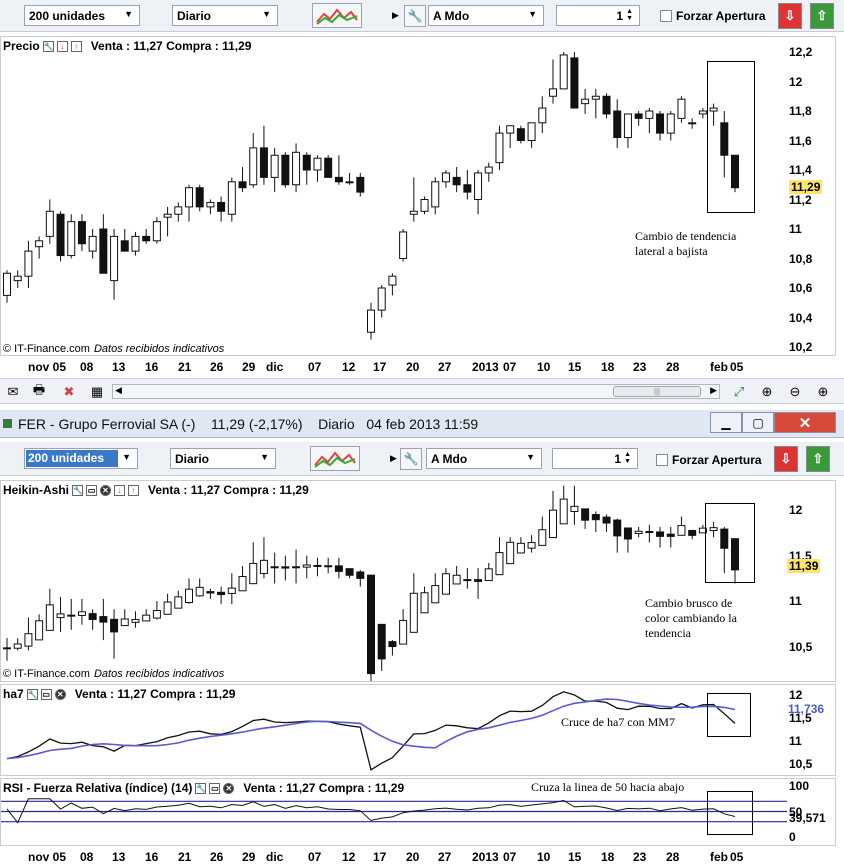  I want to click on scroll-left-icon: ◀, so click(118, 390).